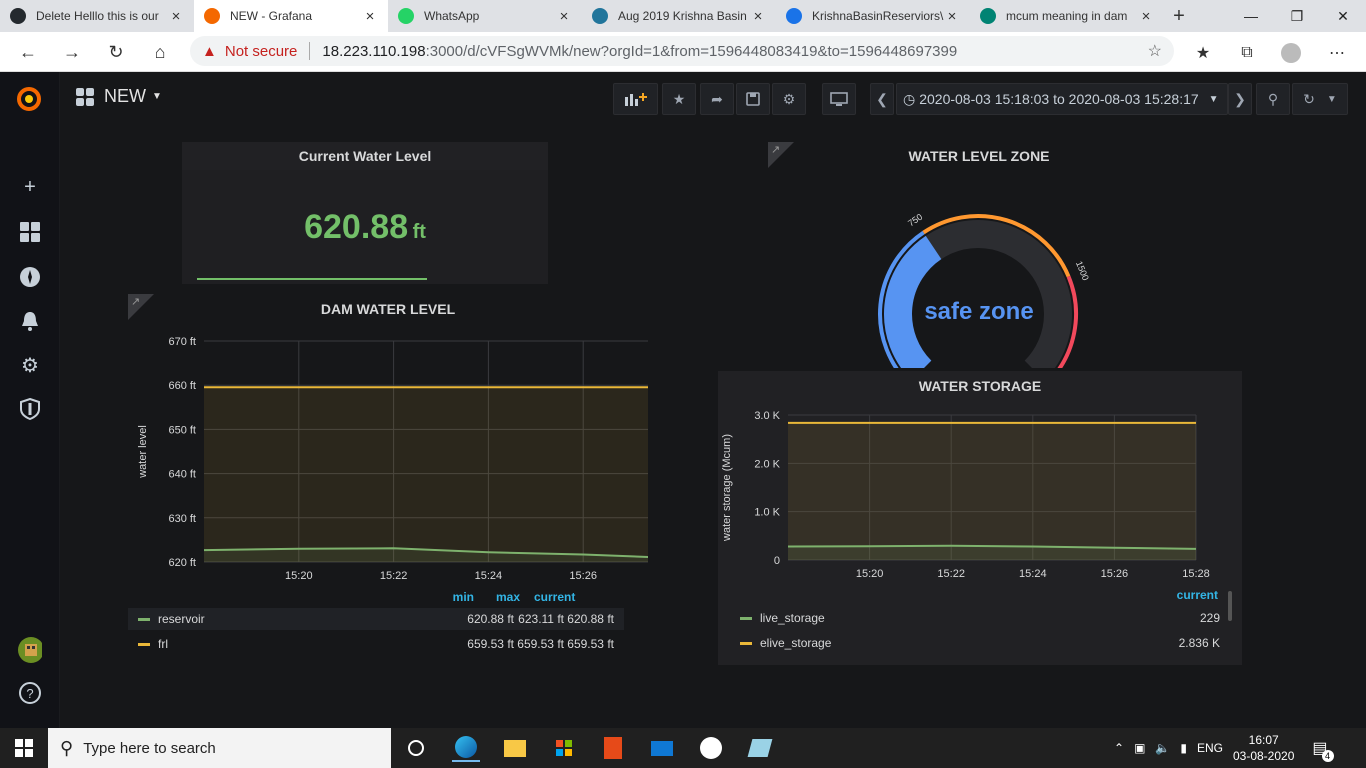  I want to click on save-dashboard-button, so click(753, 99).